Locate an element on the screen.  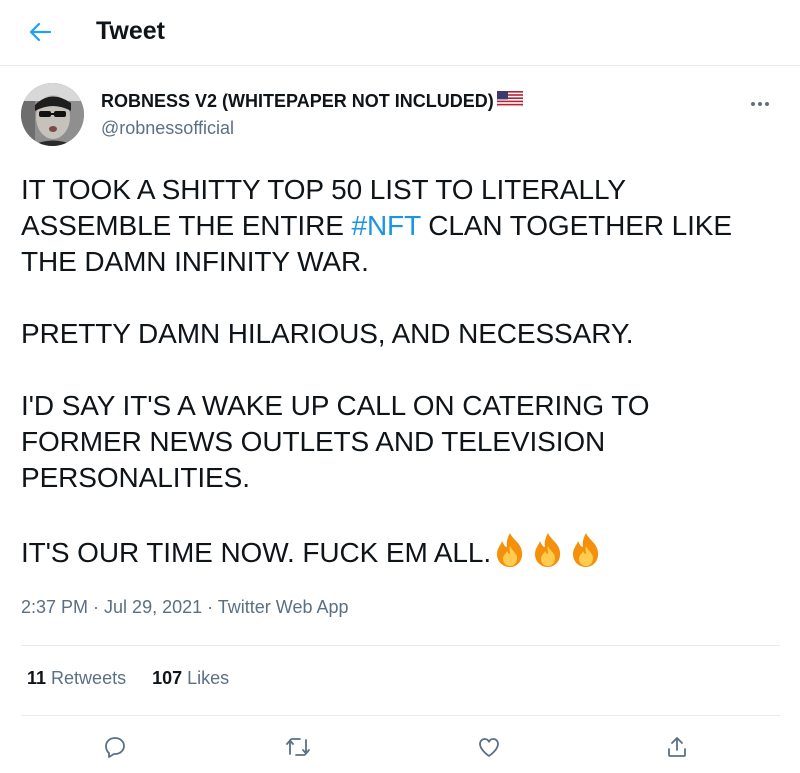
like-button is located at coordinates (489, 747).